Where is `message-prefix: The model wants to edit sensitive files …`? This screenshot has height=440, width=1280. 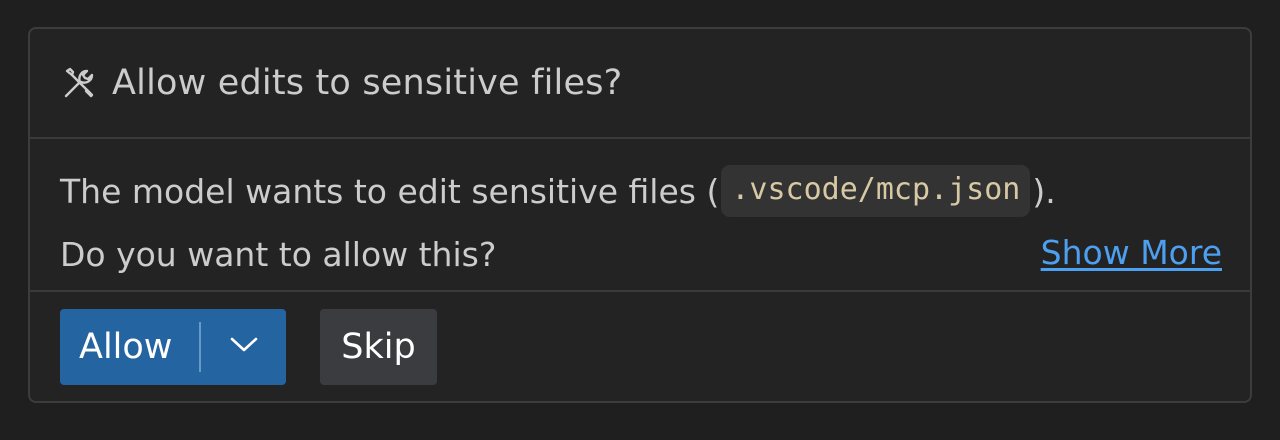
message-prefix: The model wants to edit sensitive files … is located at coordinates (390, 191).